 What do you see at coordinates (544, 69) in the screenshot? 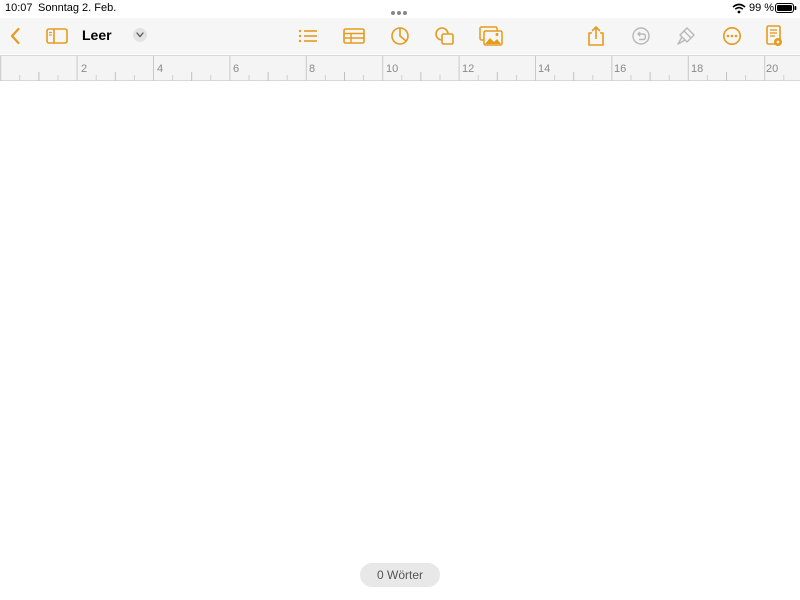
I see `ruler-label: 14` at bounding box center [544, 69].